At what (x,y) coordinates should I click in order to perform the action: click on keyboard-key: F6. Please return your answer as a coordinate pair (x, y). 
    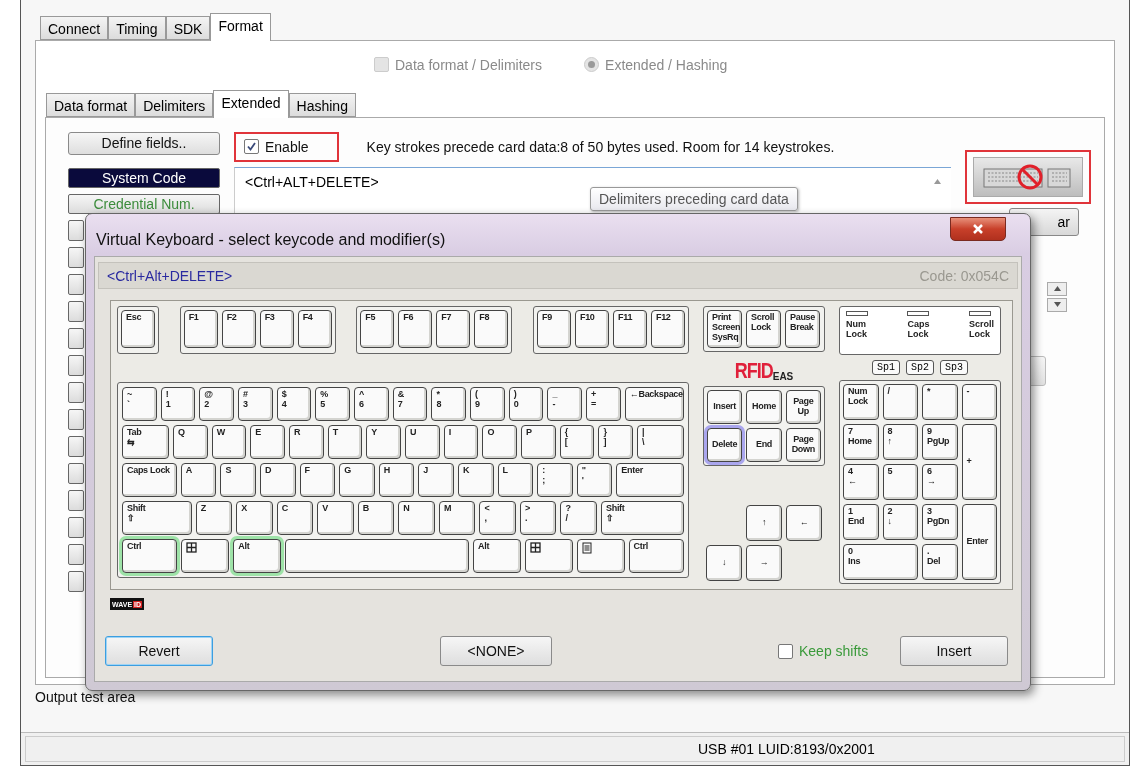
    Looking at the image, I should click on (415, 329).